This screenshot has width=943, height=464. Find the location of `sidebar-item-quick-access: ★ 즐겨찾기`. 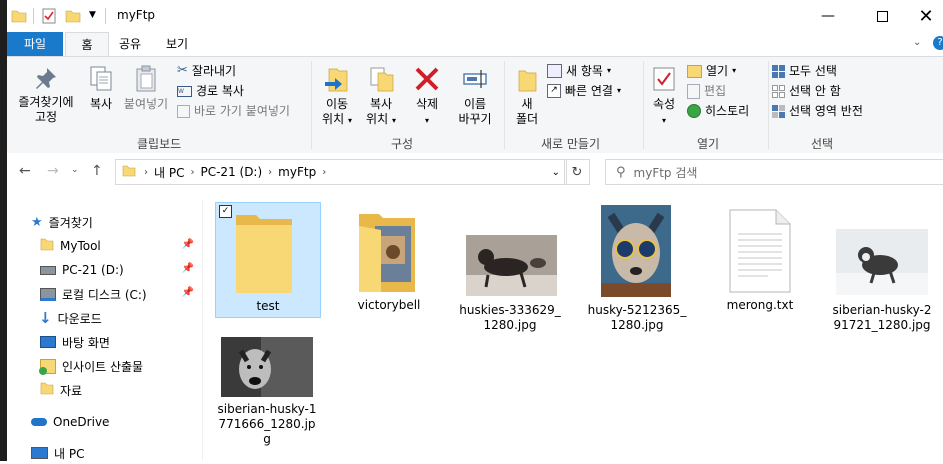

sidebar-item-quick-access: ★ 즐겨찾기 is located at coordinates (104, 222).